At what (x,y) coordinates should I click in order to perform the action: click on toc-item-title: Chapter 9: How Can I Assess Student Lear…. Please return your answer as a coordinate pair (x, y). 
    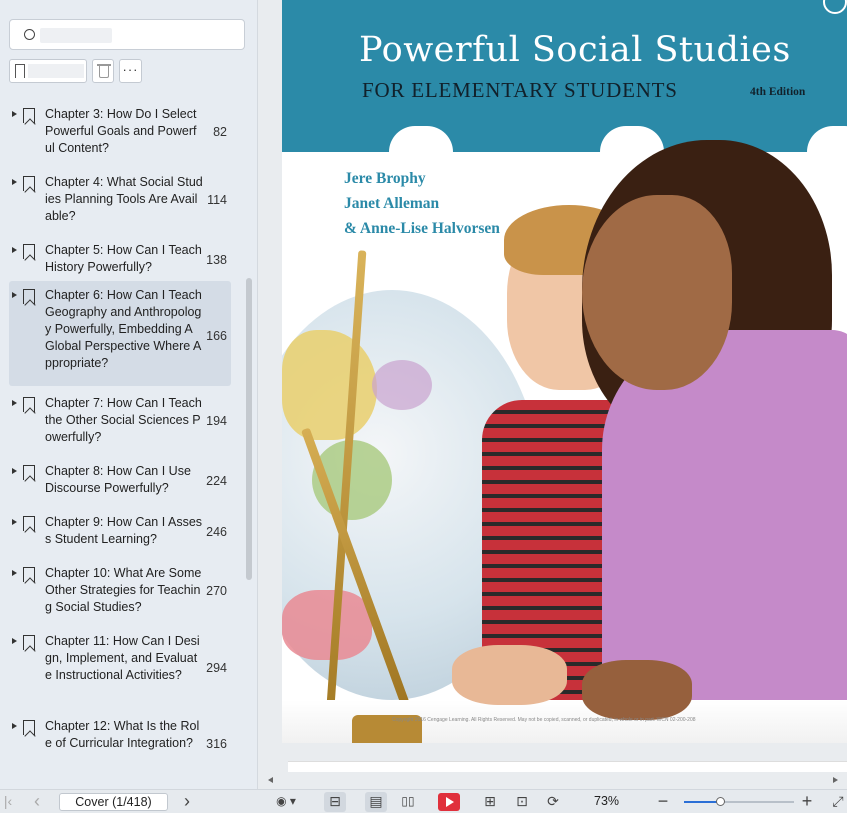
    Looking at the image, I should click on (124, 530).